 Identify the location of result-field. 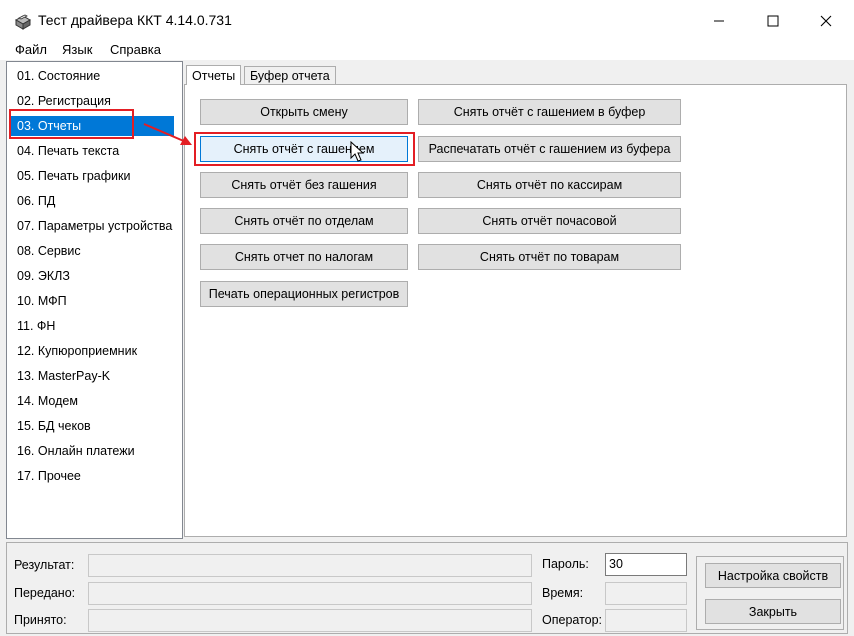
(310, 565).